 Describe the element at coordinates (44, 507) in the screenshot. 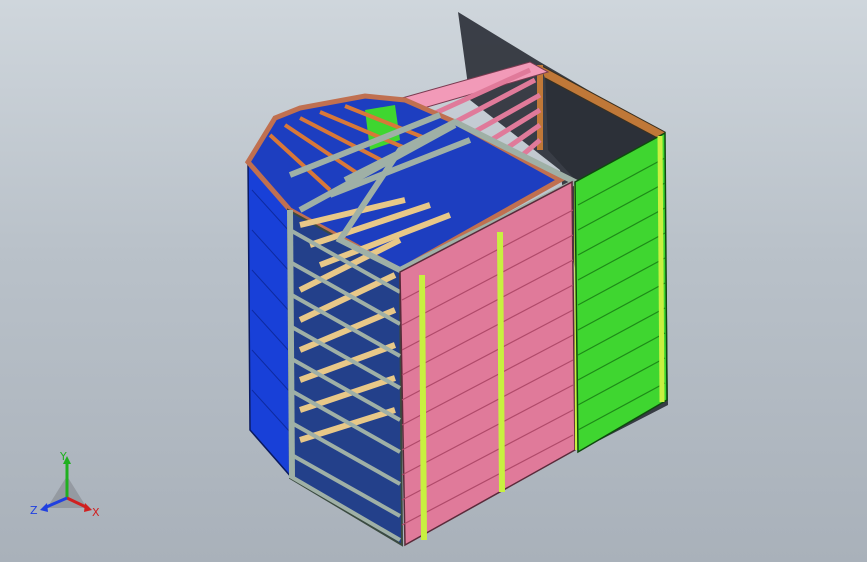

I see `z-axis-arrow` at that location.